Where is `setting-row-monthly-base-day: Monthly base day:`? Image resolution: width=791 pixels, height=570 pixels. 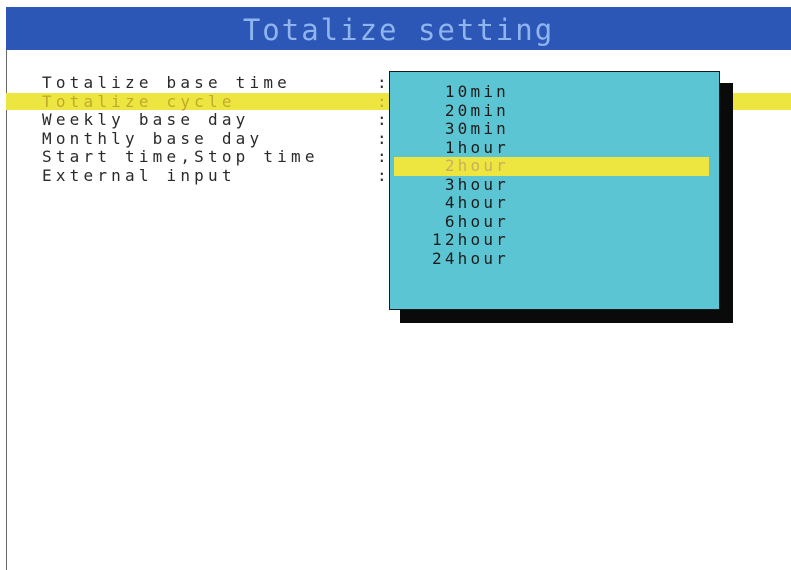
setting-row-monthly-base-day: Monthly base day: is located at coordinates (216, 138).